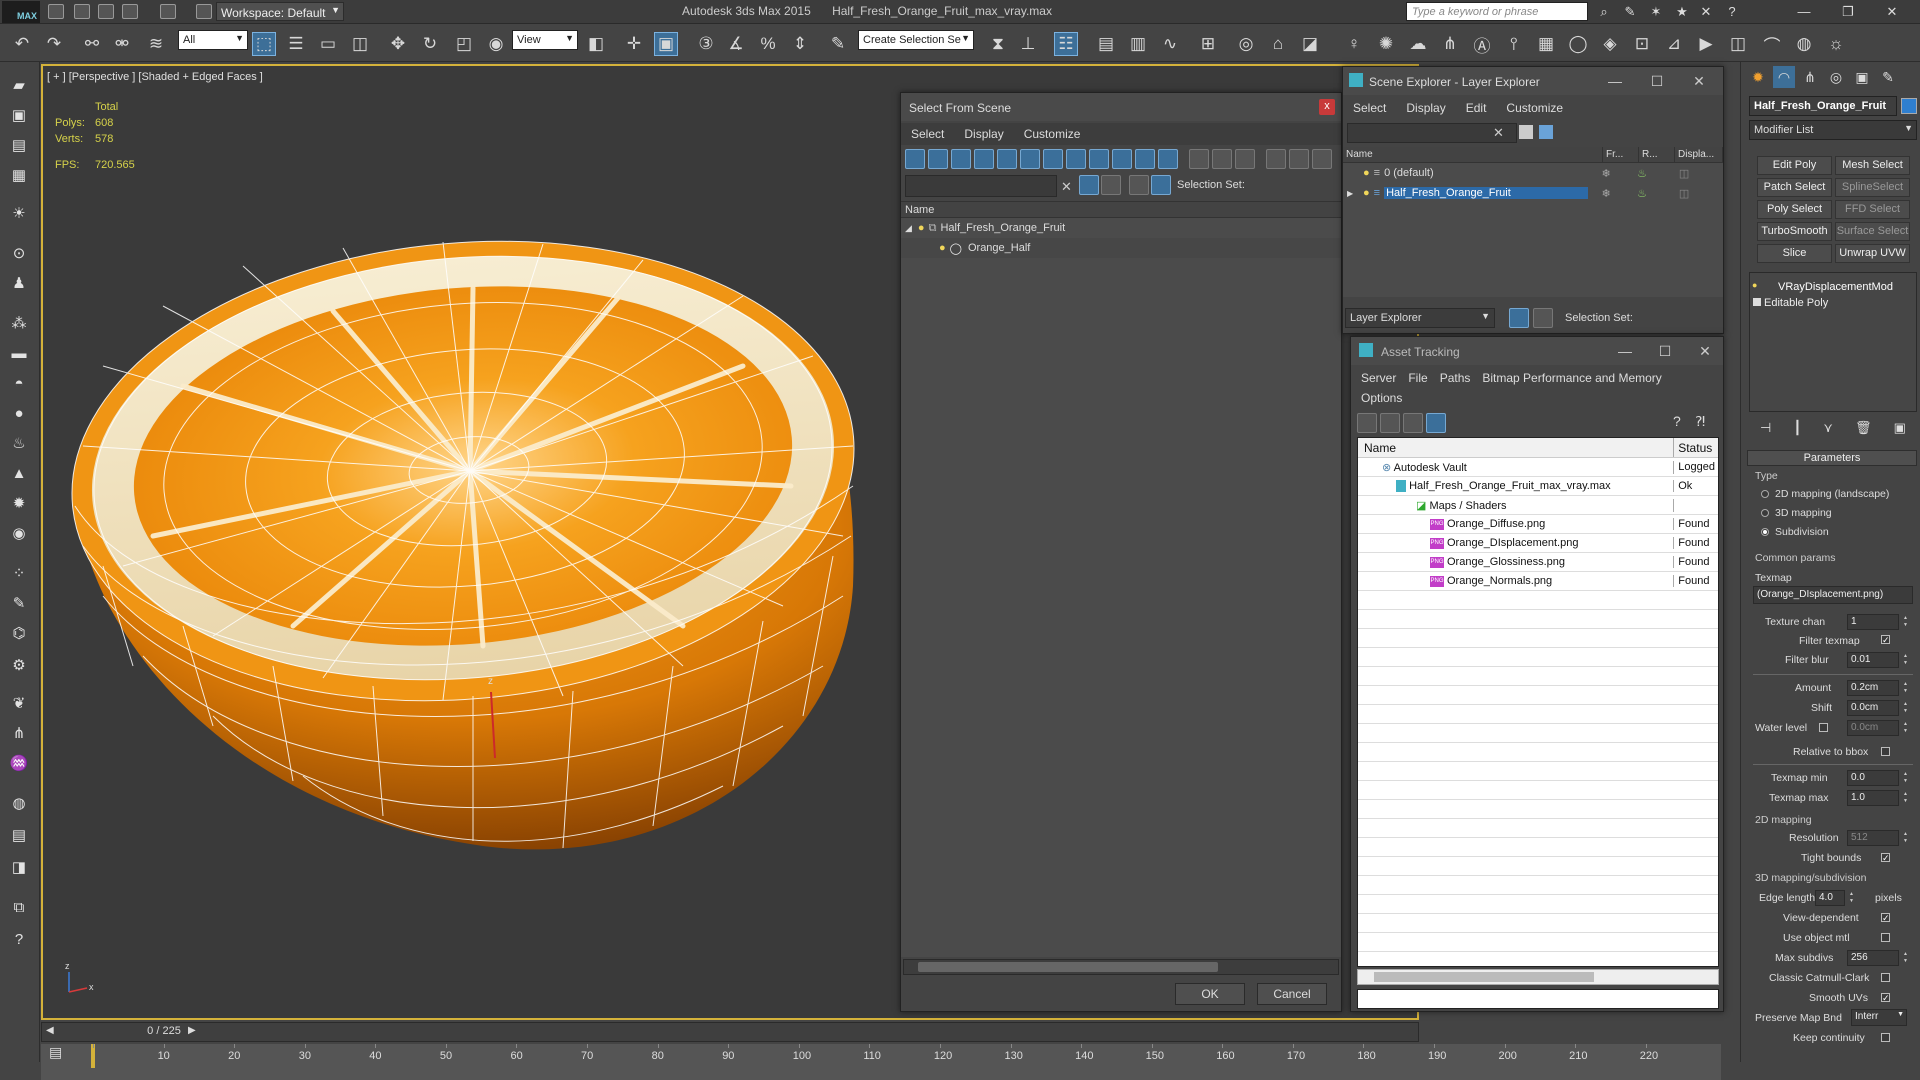 The width and height of the screenshot is (1920, 1080). I want to click on menu-edit: Edit, so click(1476, 108).